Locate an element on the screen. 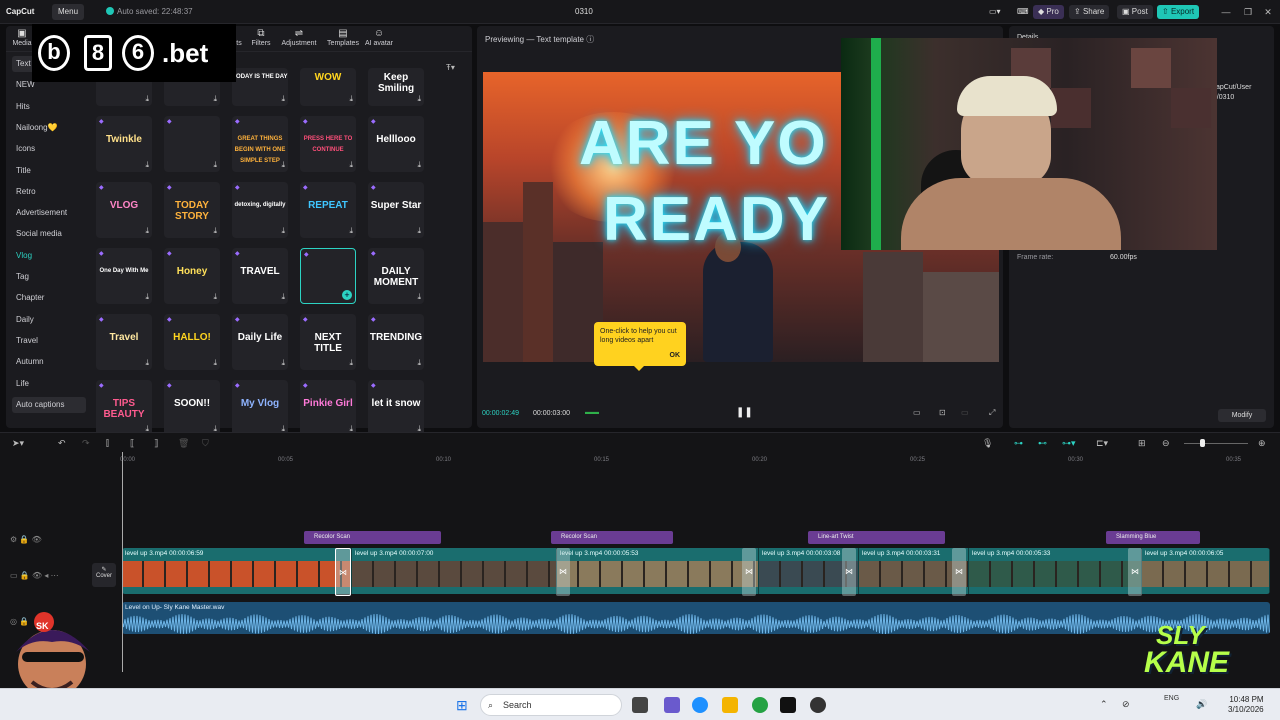 The height and width of the screenshot is (720, 1280). info-icon: ⓘ is located at coordinates (590, 39).